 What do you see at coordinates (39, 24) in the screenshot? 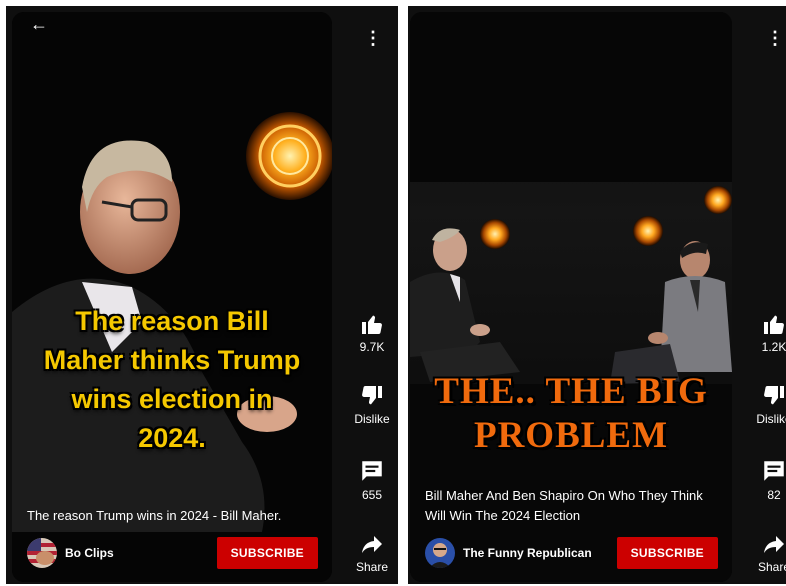
I see `back-arrow-icon: ←` at bounding box center [39, 24].